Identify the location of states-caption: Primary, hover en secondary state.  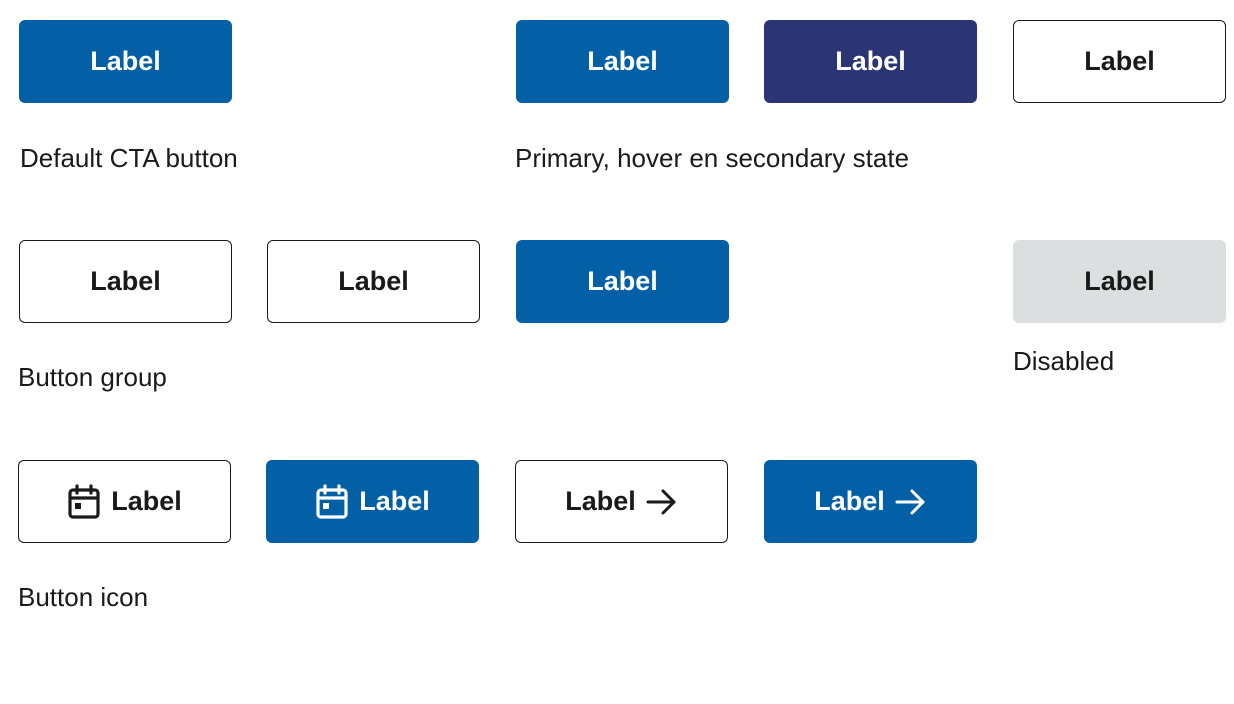
(712, 158).